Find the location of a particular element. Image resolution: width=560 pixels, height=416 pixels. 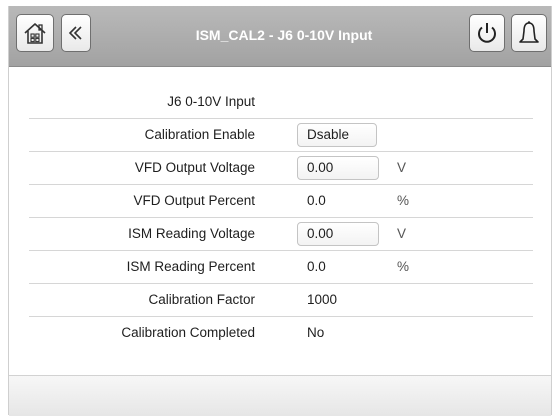

row-calibration-factor: Calibration Factor 1000 is located at coordinates (281, 300).